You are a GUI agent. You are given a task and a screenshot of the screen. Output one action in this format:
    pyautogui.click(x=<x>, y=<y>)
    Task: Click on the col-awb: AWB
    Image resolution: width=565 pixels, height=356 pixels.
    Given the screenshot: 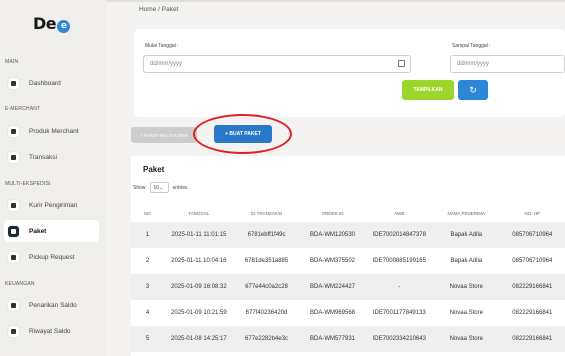 What is the action you would take?
    pyautogui.click(x=399, y=213)
    